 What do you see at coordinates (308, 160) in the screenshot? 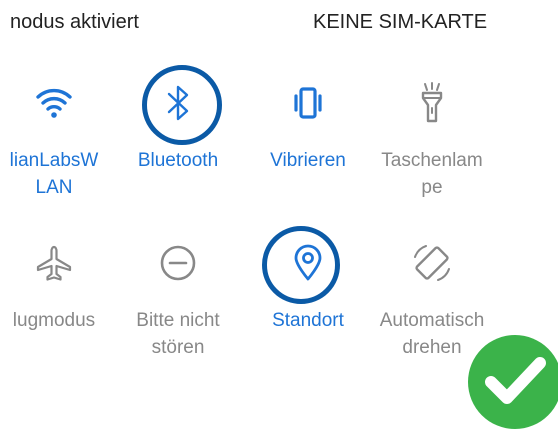
I see `tile-label-vibrate: Vibrieren` at bounding box center [308, 160].